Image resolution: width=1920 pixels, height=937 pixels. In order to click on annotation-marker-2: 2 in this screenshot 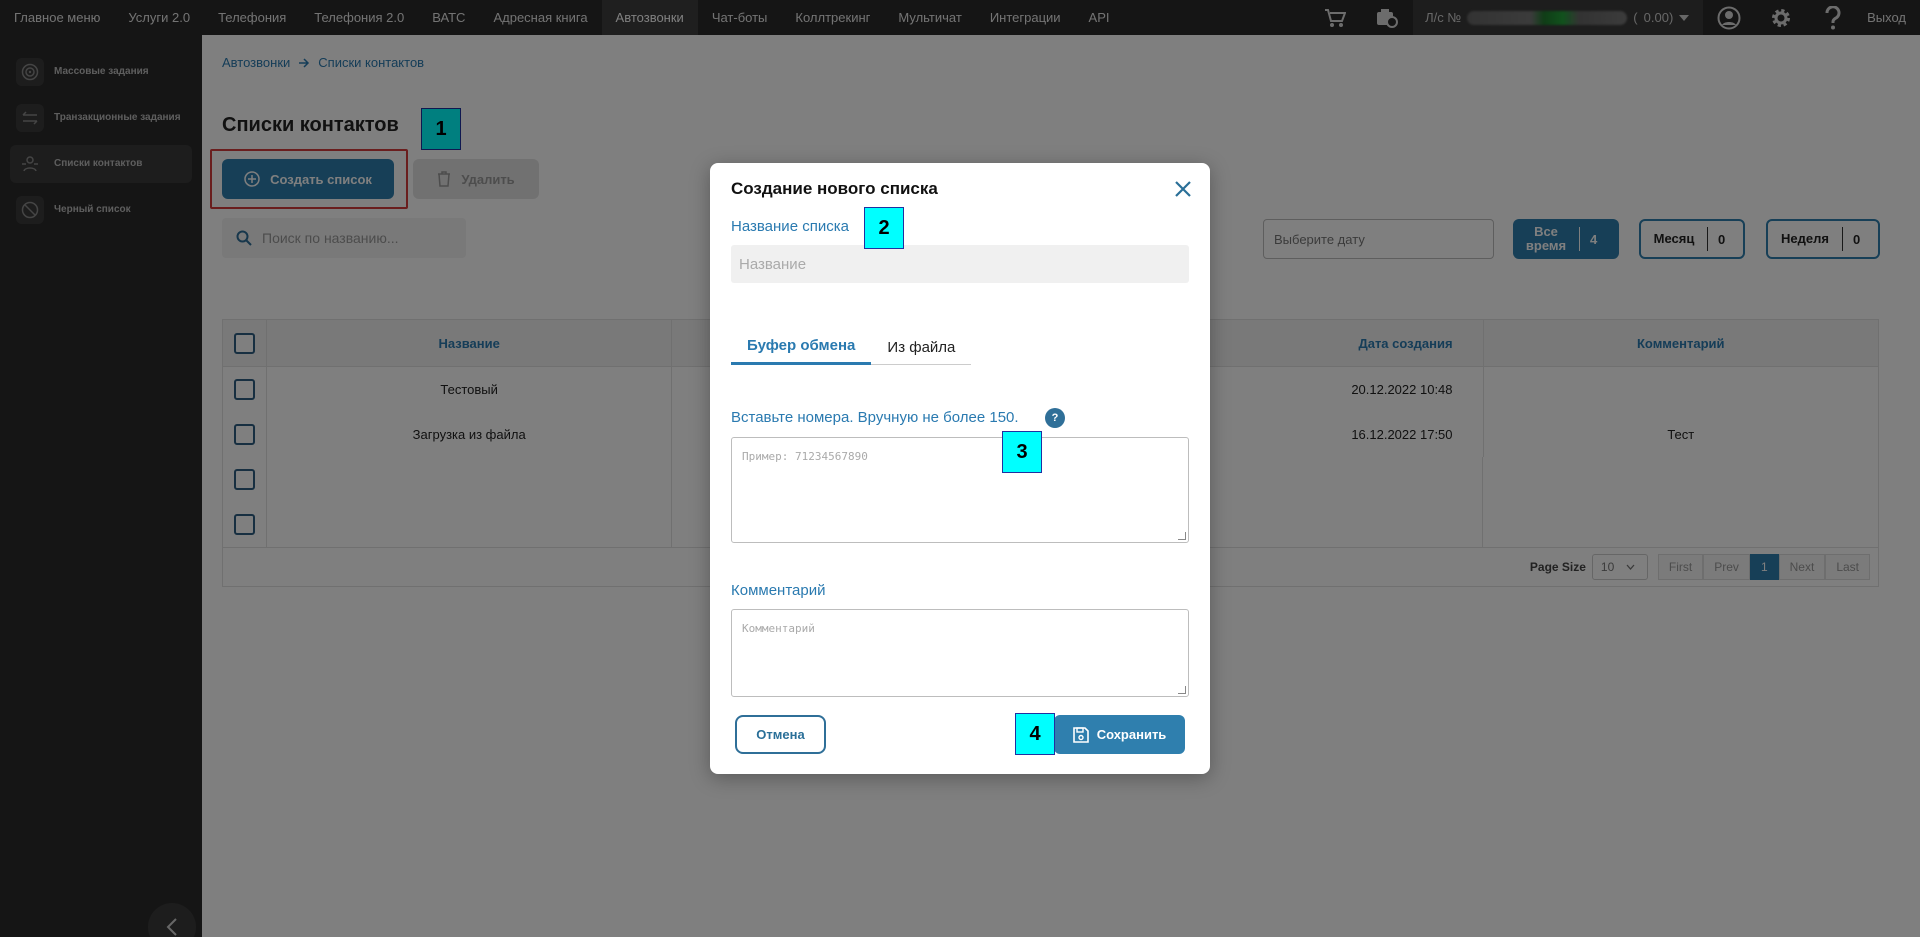, I will do `click(884, 228)`.